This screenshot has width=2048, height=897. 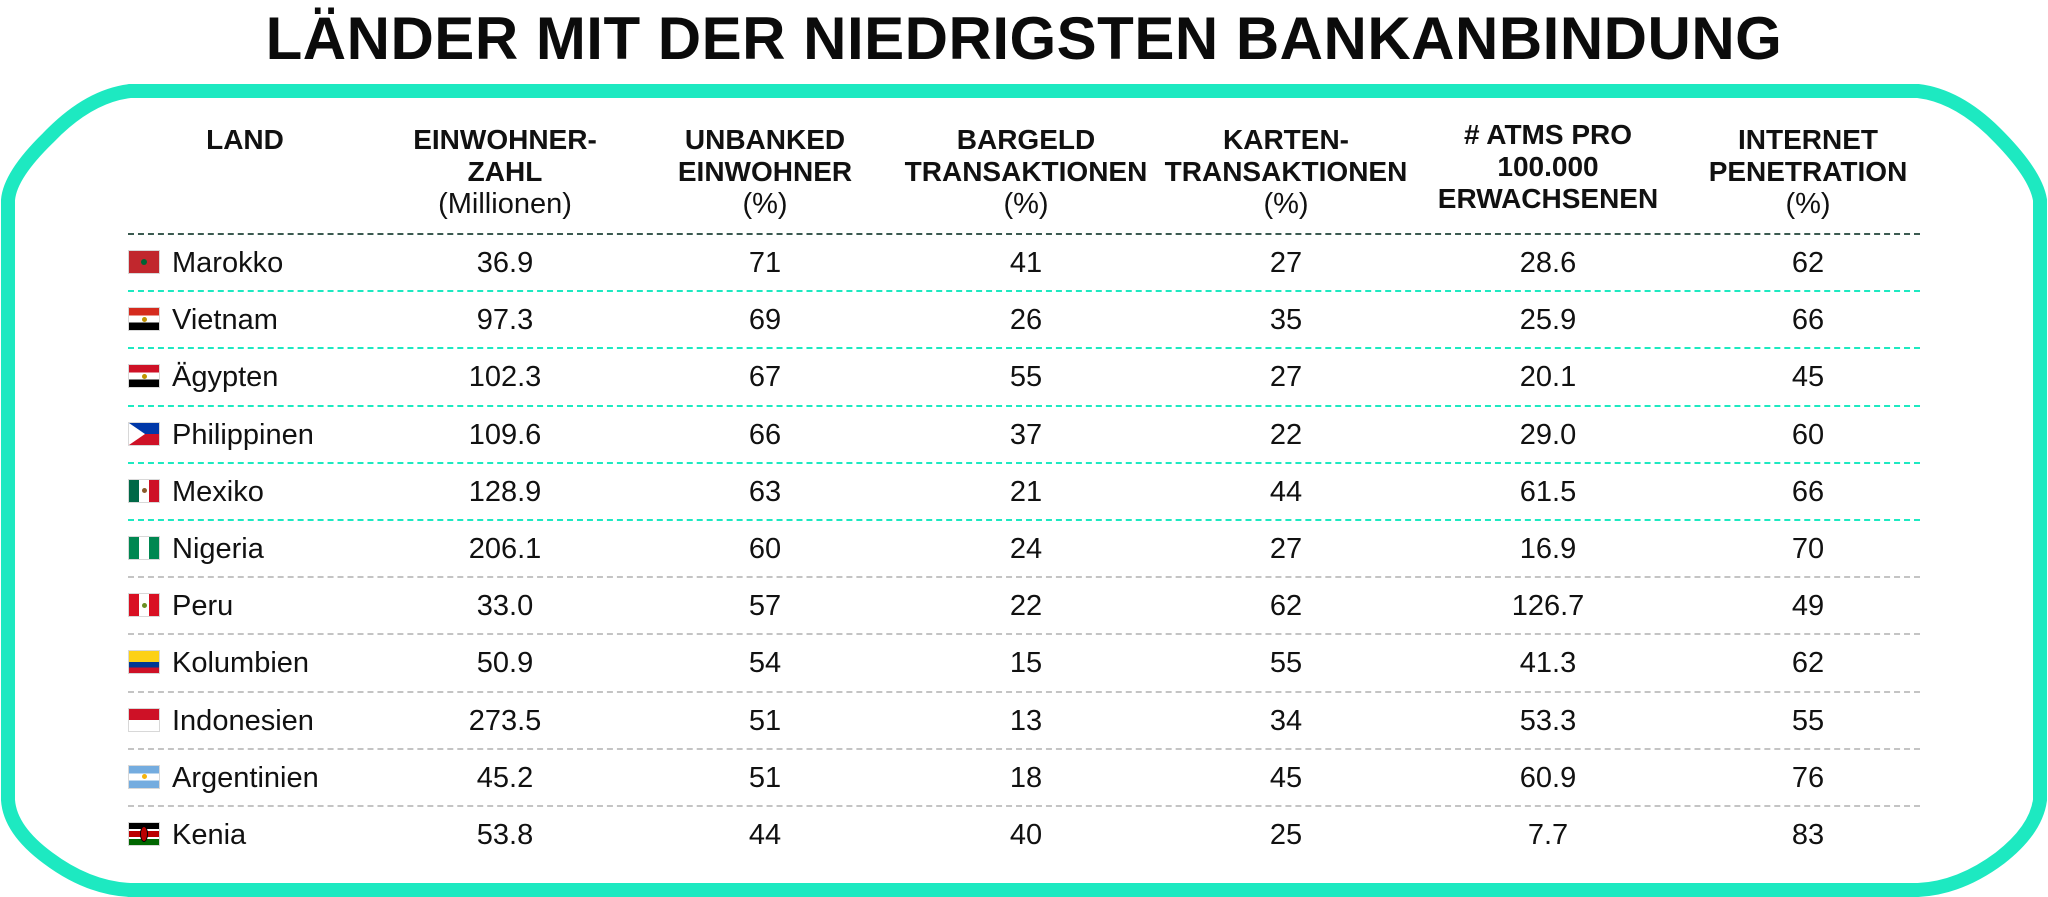 I want to click on column-header-line: # ATMS PRO, so click(x=1547, y=134).